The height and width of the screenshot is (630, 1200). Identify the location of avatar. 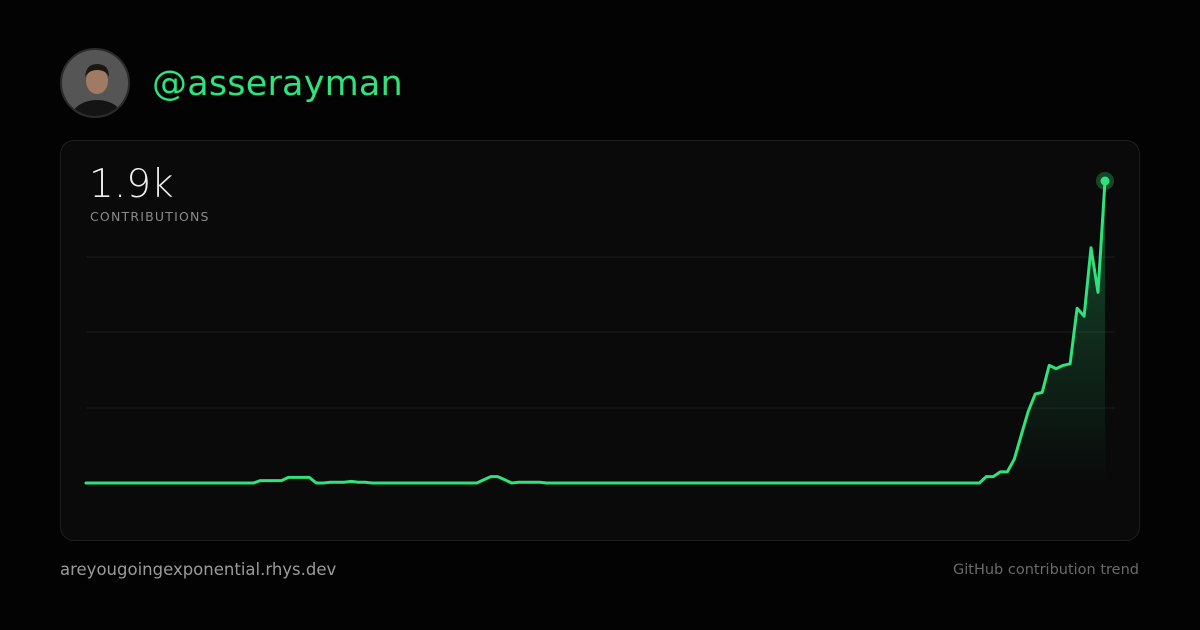
(95, 83).